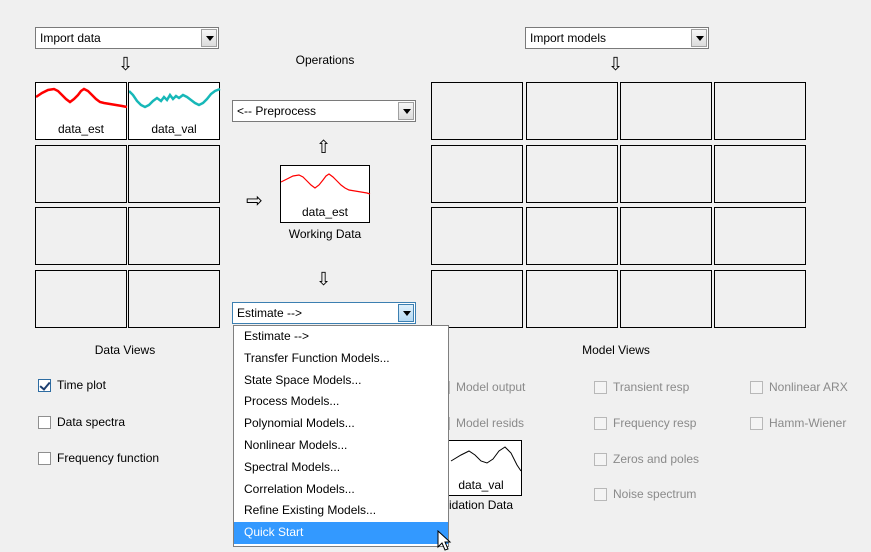 The image size is (871, 552). I want to click on noise-spectrum-checkbox, so click(600, 494).